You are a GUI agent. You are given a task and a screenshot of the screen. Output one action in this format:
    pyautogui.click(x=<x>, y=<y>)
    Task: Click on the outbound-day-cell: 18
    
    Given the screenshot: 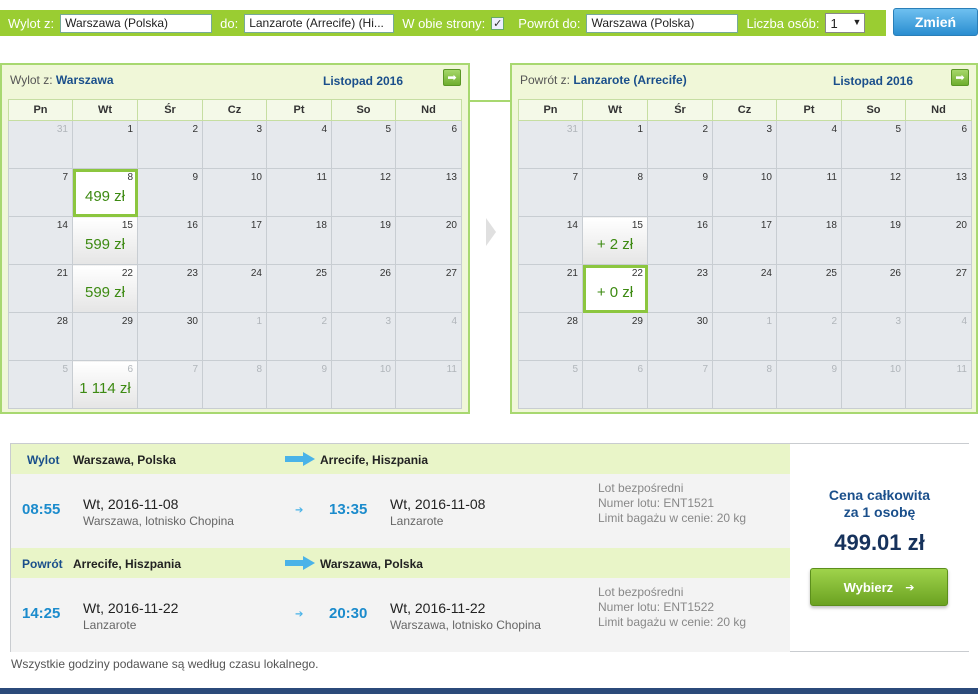 What is the action you would take?
    pyautogui.click(x=299, y=240)
    